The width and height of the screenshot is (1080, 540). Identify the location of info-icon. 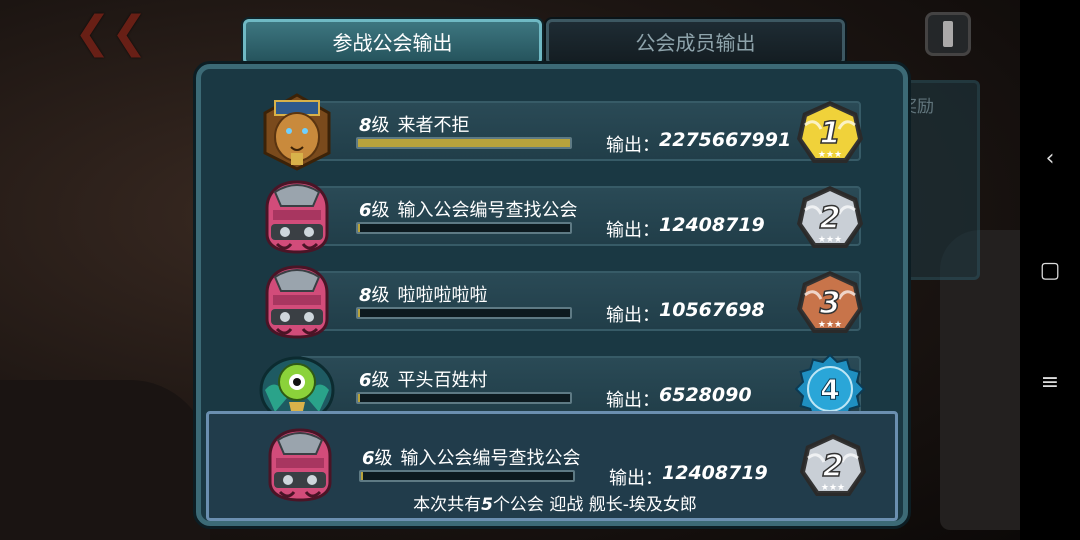
(948, 34).